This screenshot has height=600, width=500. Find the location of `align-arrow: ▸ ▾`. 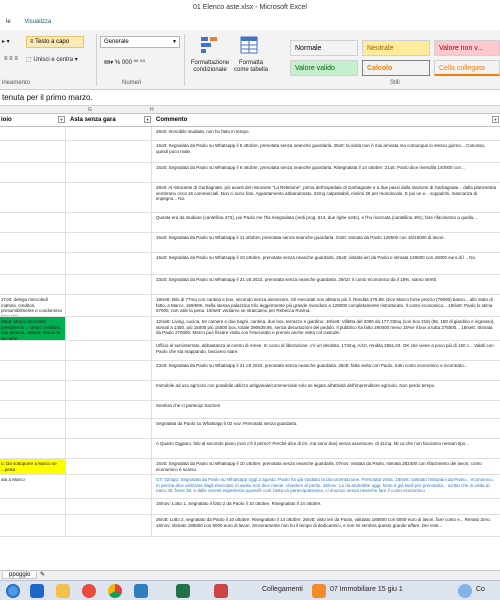

align-arrow: ▸ ▾ is located at coordinates (6, 41).